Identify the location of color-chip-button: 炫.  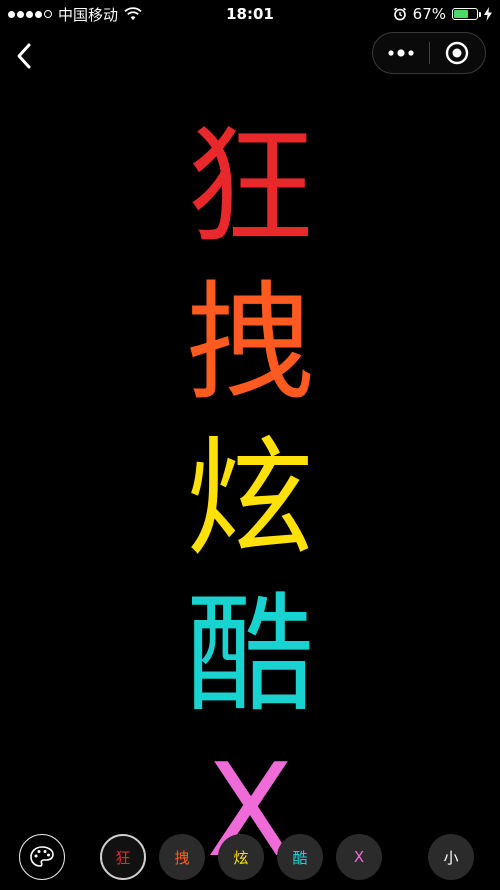
(241, 857).